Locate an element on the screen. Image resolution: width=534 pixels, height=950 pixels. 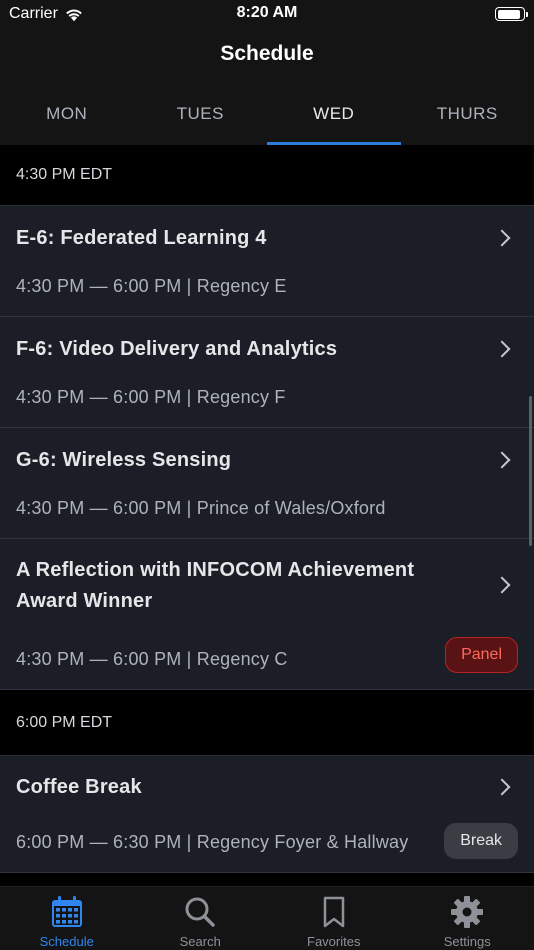
battery-level-fill is located at coordinates (509, 14).